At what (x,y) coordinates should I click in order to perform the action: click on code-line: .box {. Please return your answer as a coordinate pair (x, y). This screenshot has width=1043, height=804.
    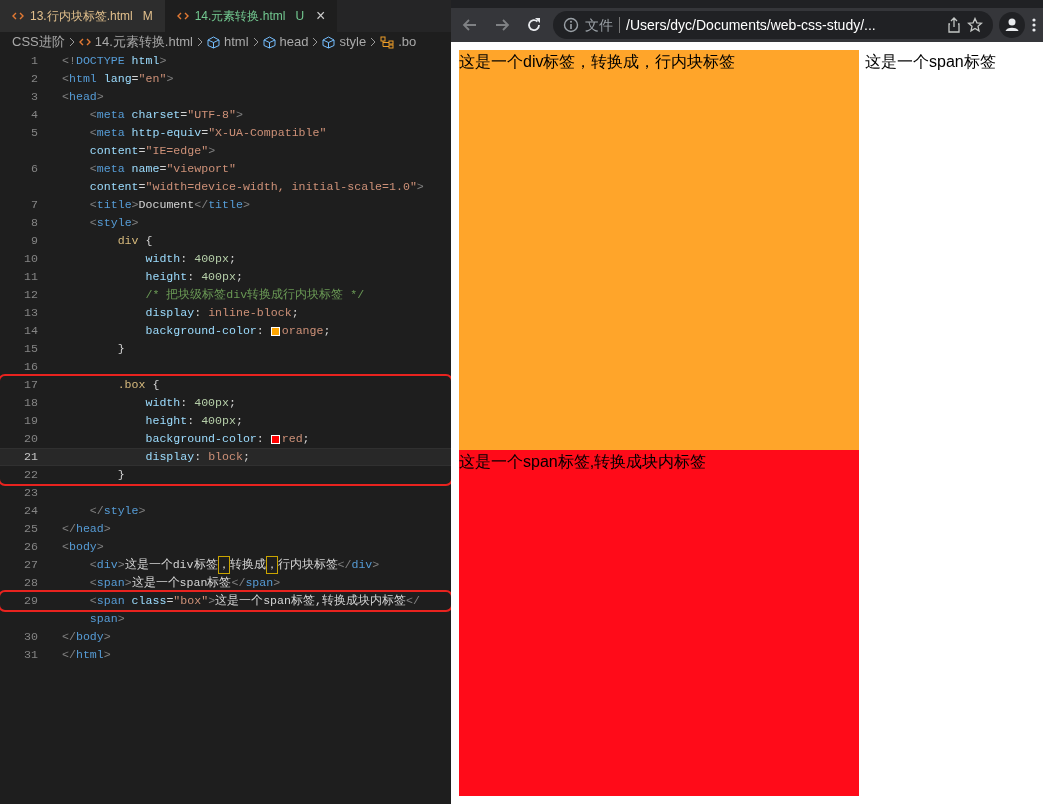
    Looking at the image, I should click on (138, 385).